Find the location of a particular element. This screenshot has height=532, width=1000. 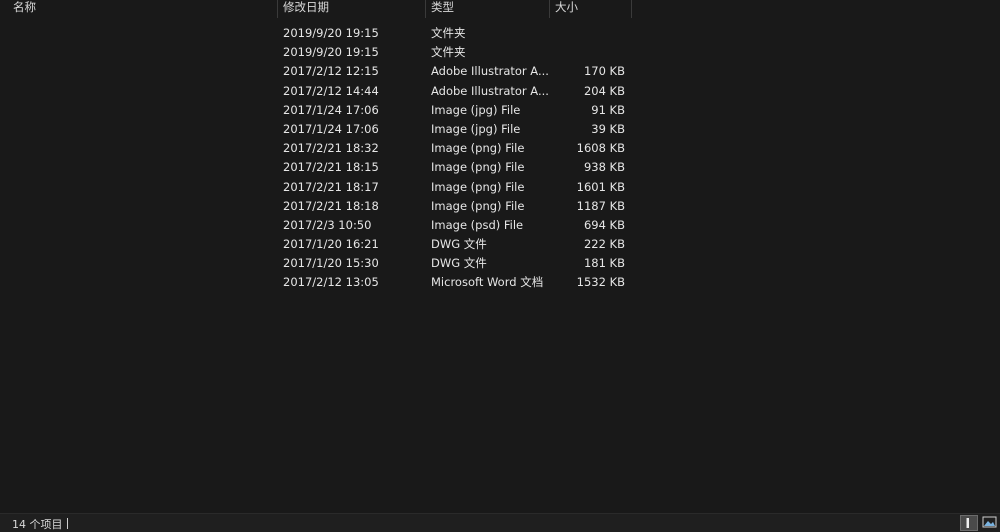

file-date: 2017/2/21 18:18 is located at coordinates (331, 205).